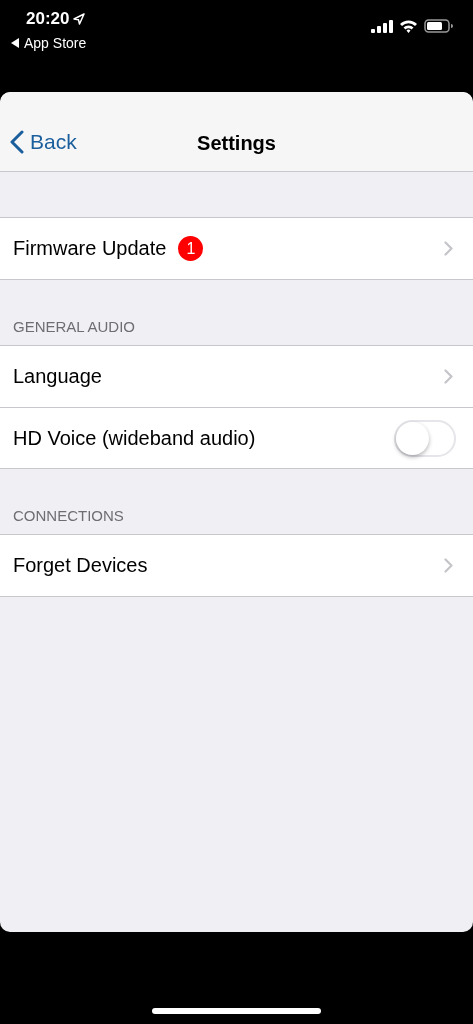  Describe the element at coordinates (90, 248) in the screenshot. I see `row-label: Firmware Update` at that location.